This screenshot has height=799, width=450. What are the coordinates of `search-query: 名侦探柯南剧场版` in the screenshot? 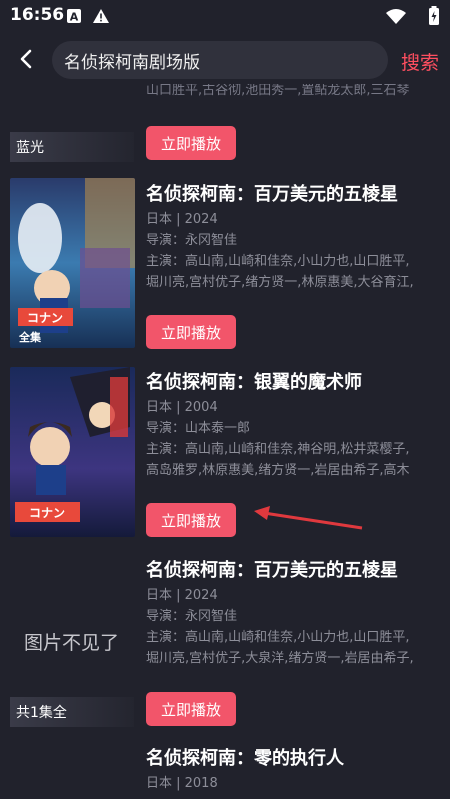 It's located at (132, 62).